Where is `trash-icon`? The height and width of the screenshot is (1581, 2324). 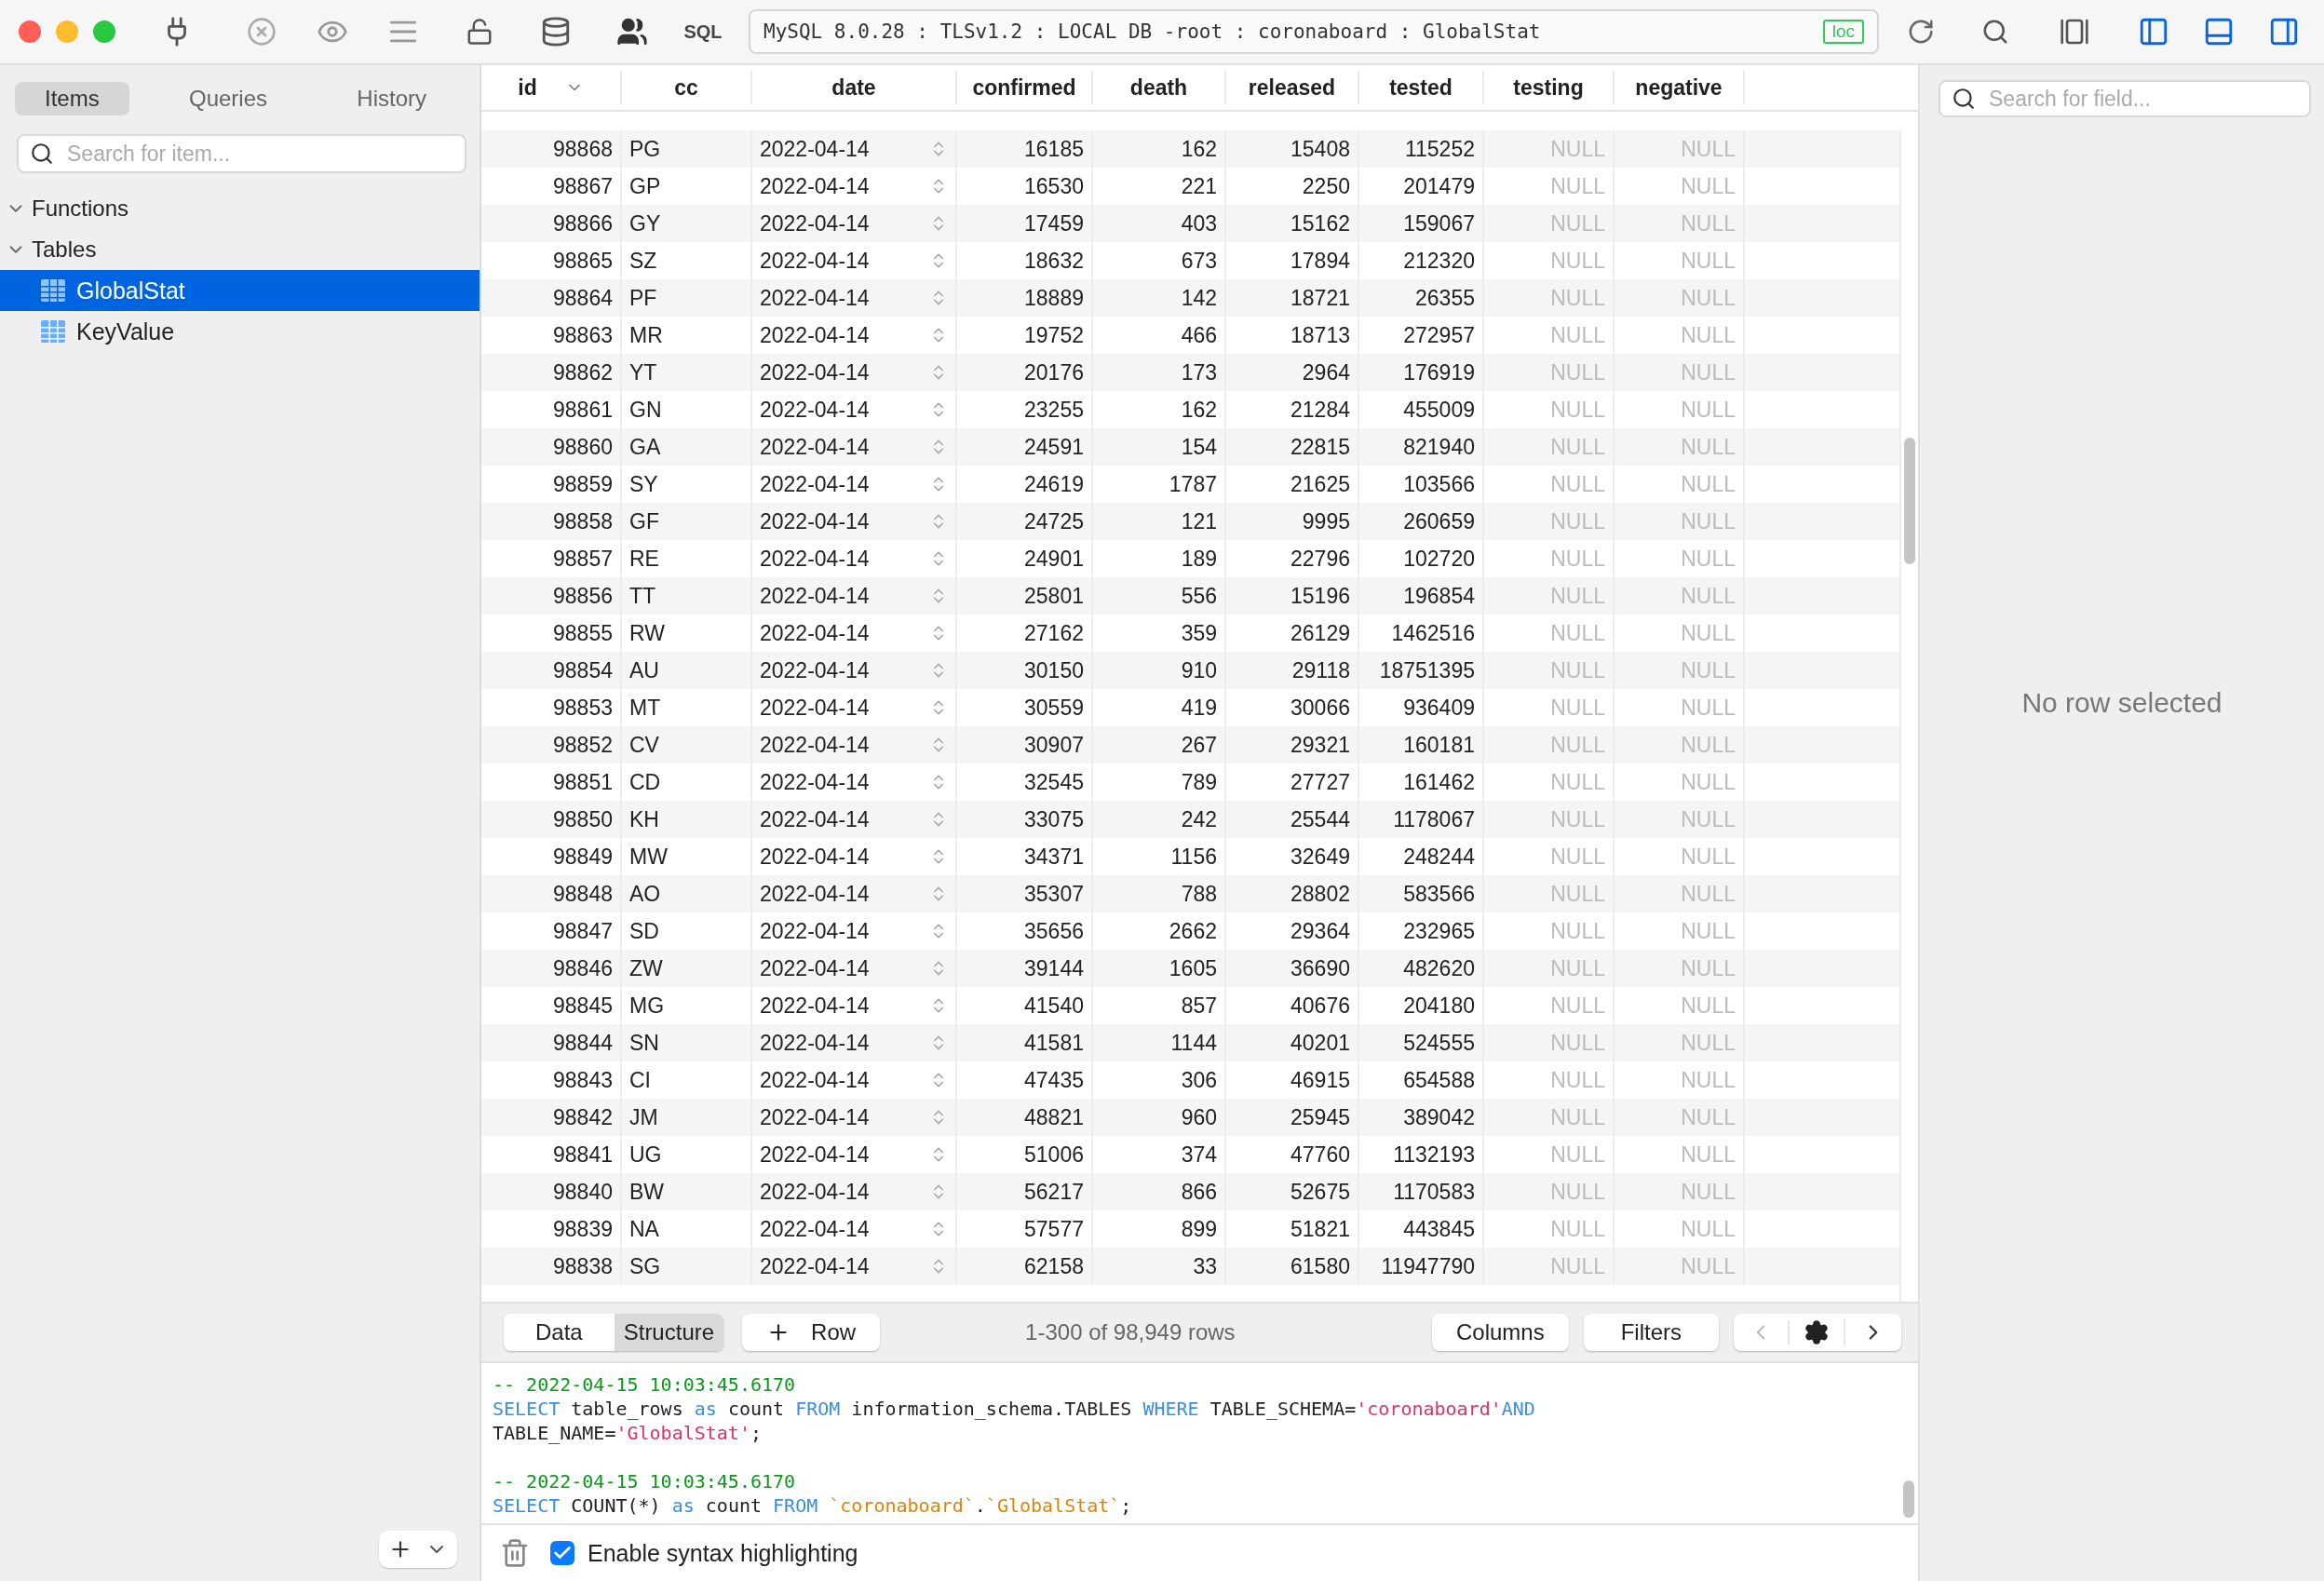
trash-icon is located at coordinates (515, 1553).